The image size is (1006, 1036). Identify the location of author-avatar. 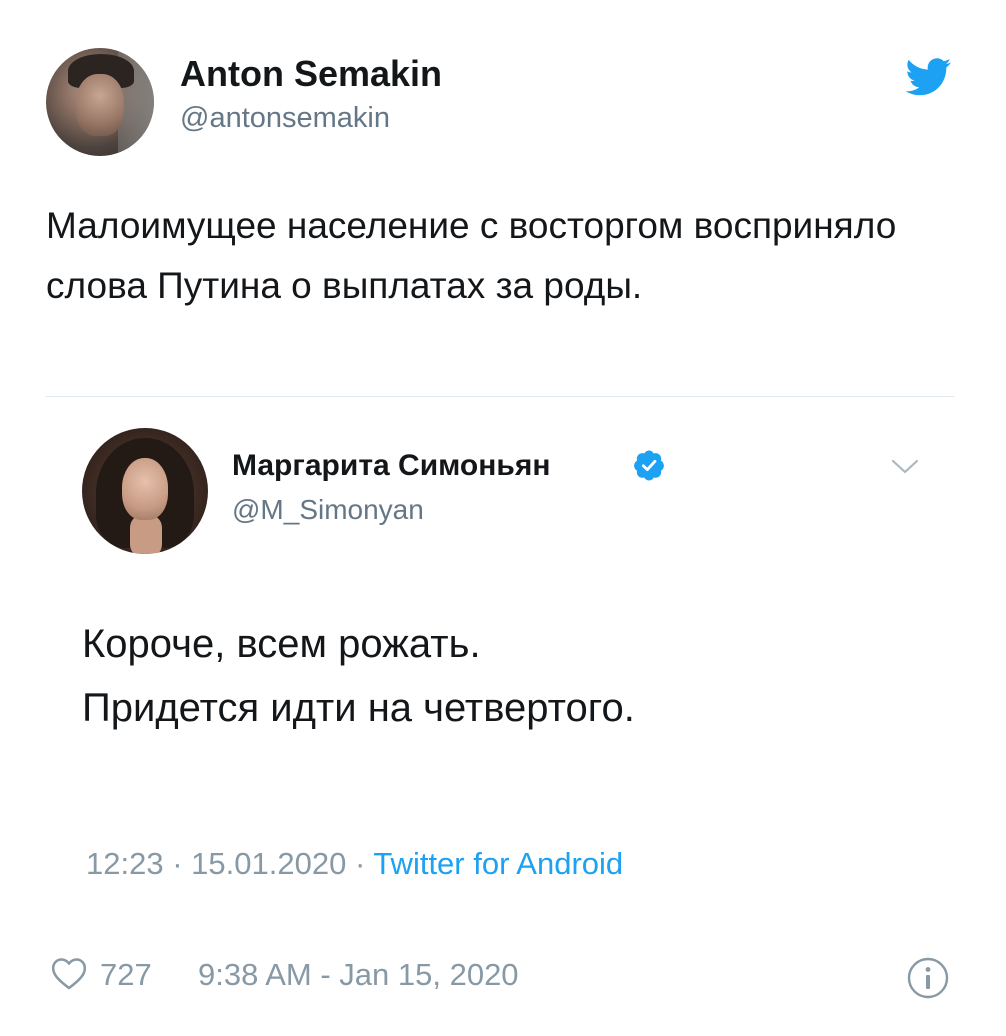
(100, 102).